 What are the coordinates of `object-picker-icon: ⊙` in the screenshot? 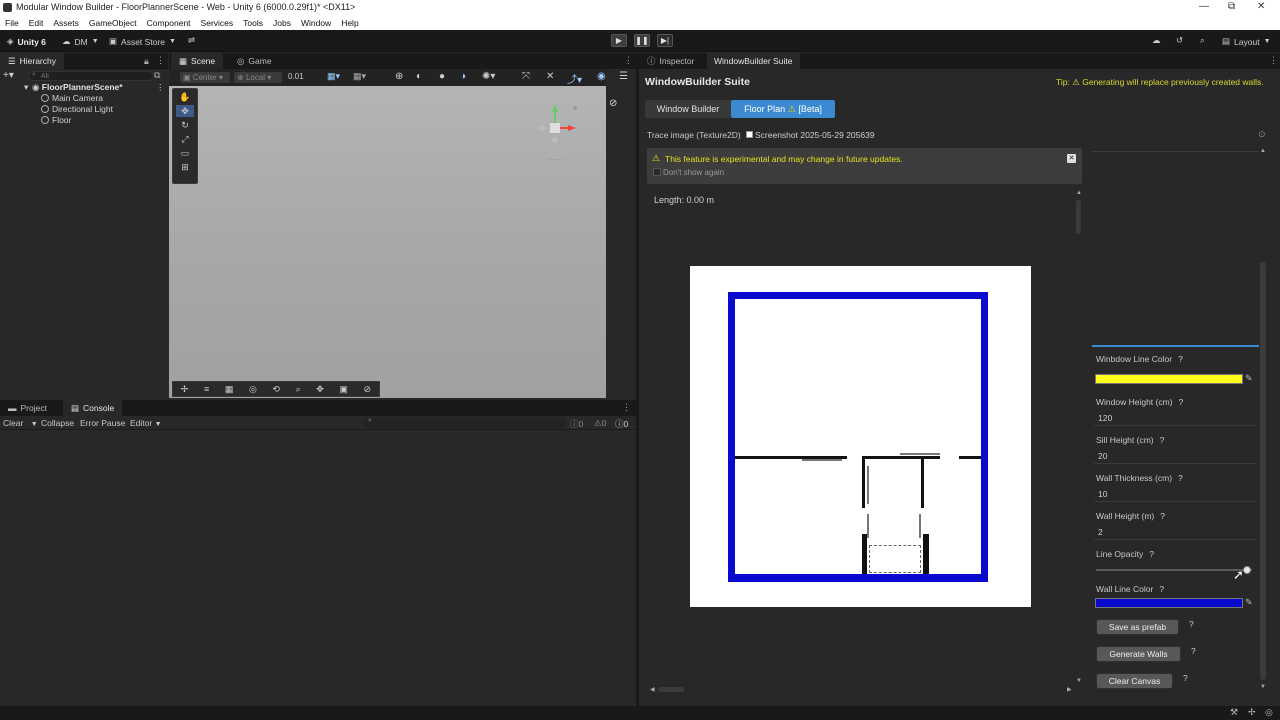 It's located at (1262, 134).